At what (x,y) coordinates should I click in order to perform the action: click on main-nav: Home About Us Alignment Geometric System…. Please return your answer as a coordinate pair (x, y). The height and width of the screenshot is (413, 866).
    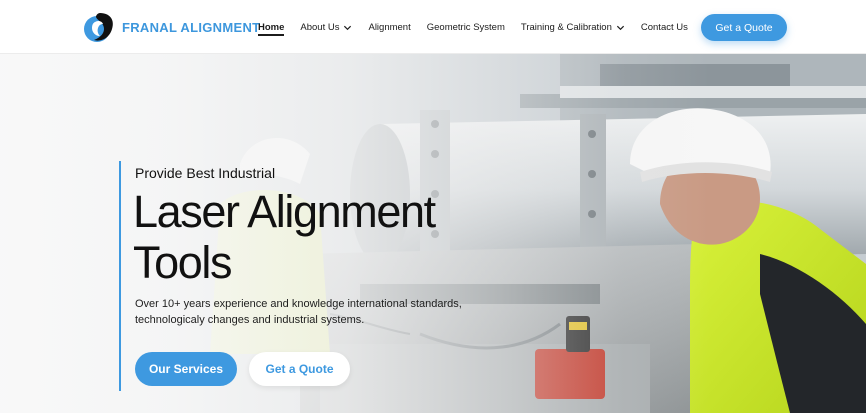
    Looking at the image, I should click on (481, 27).